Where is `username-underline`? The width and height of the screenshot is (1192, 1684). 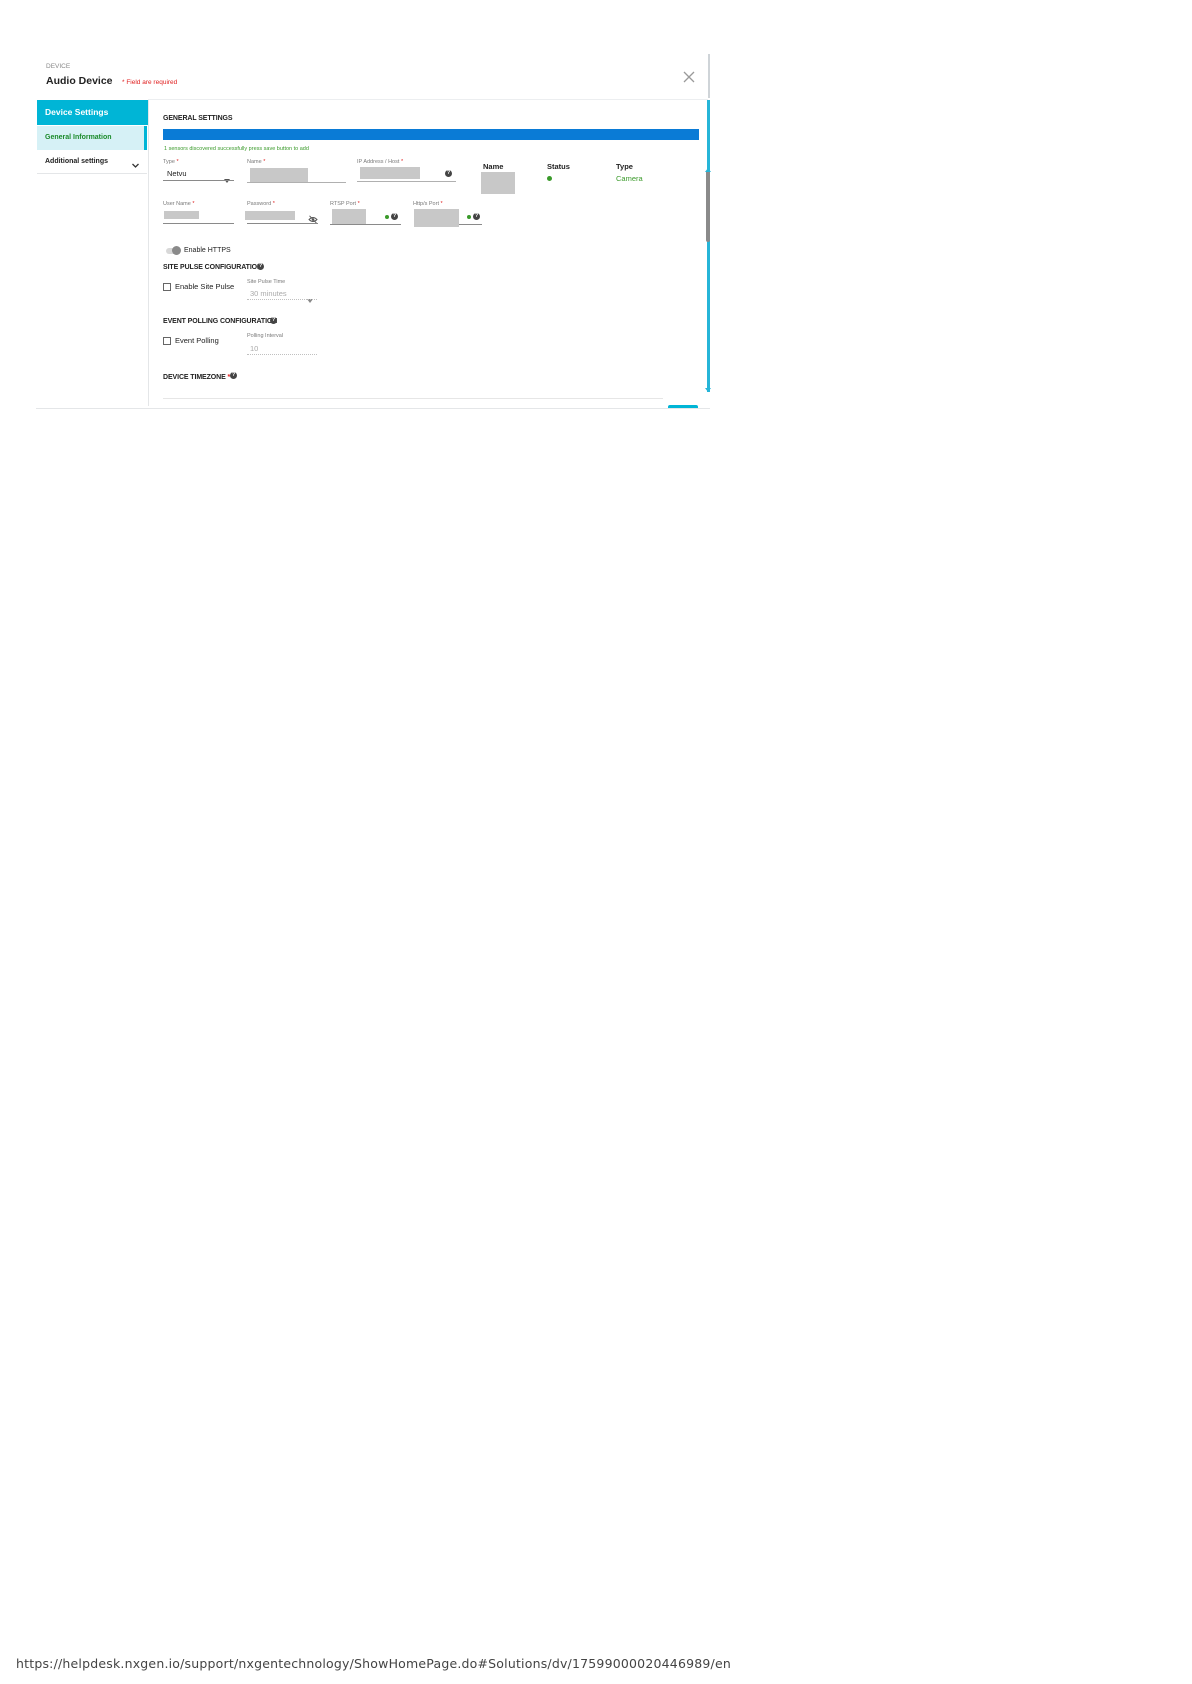
username-underline is located at coordinates (198, 223).